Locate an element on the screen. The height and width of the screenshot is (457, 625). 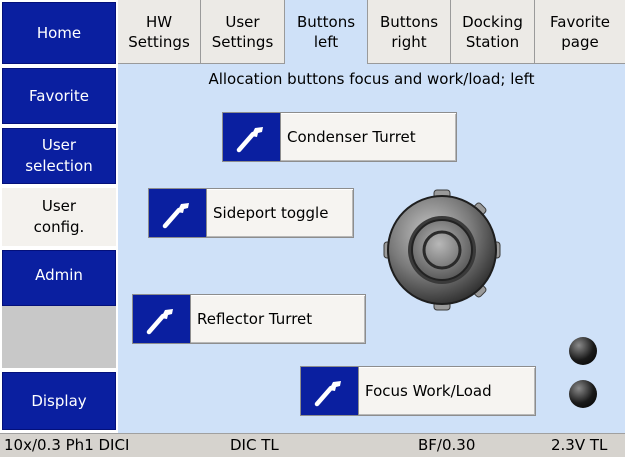
sidebar-item-user-config: User config. is located at coordinates (59, 217).